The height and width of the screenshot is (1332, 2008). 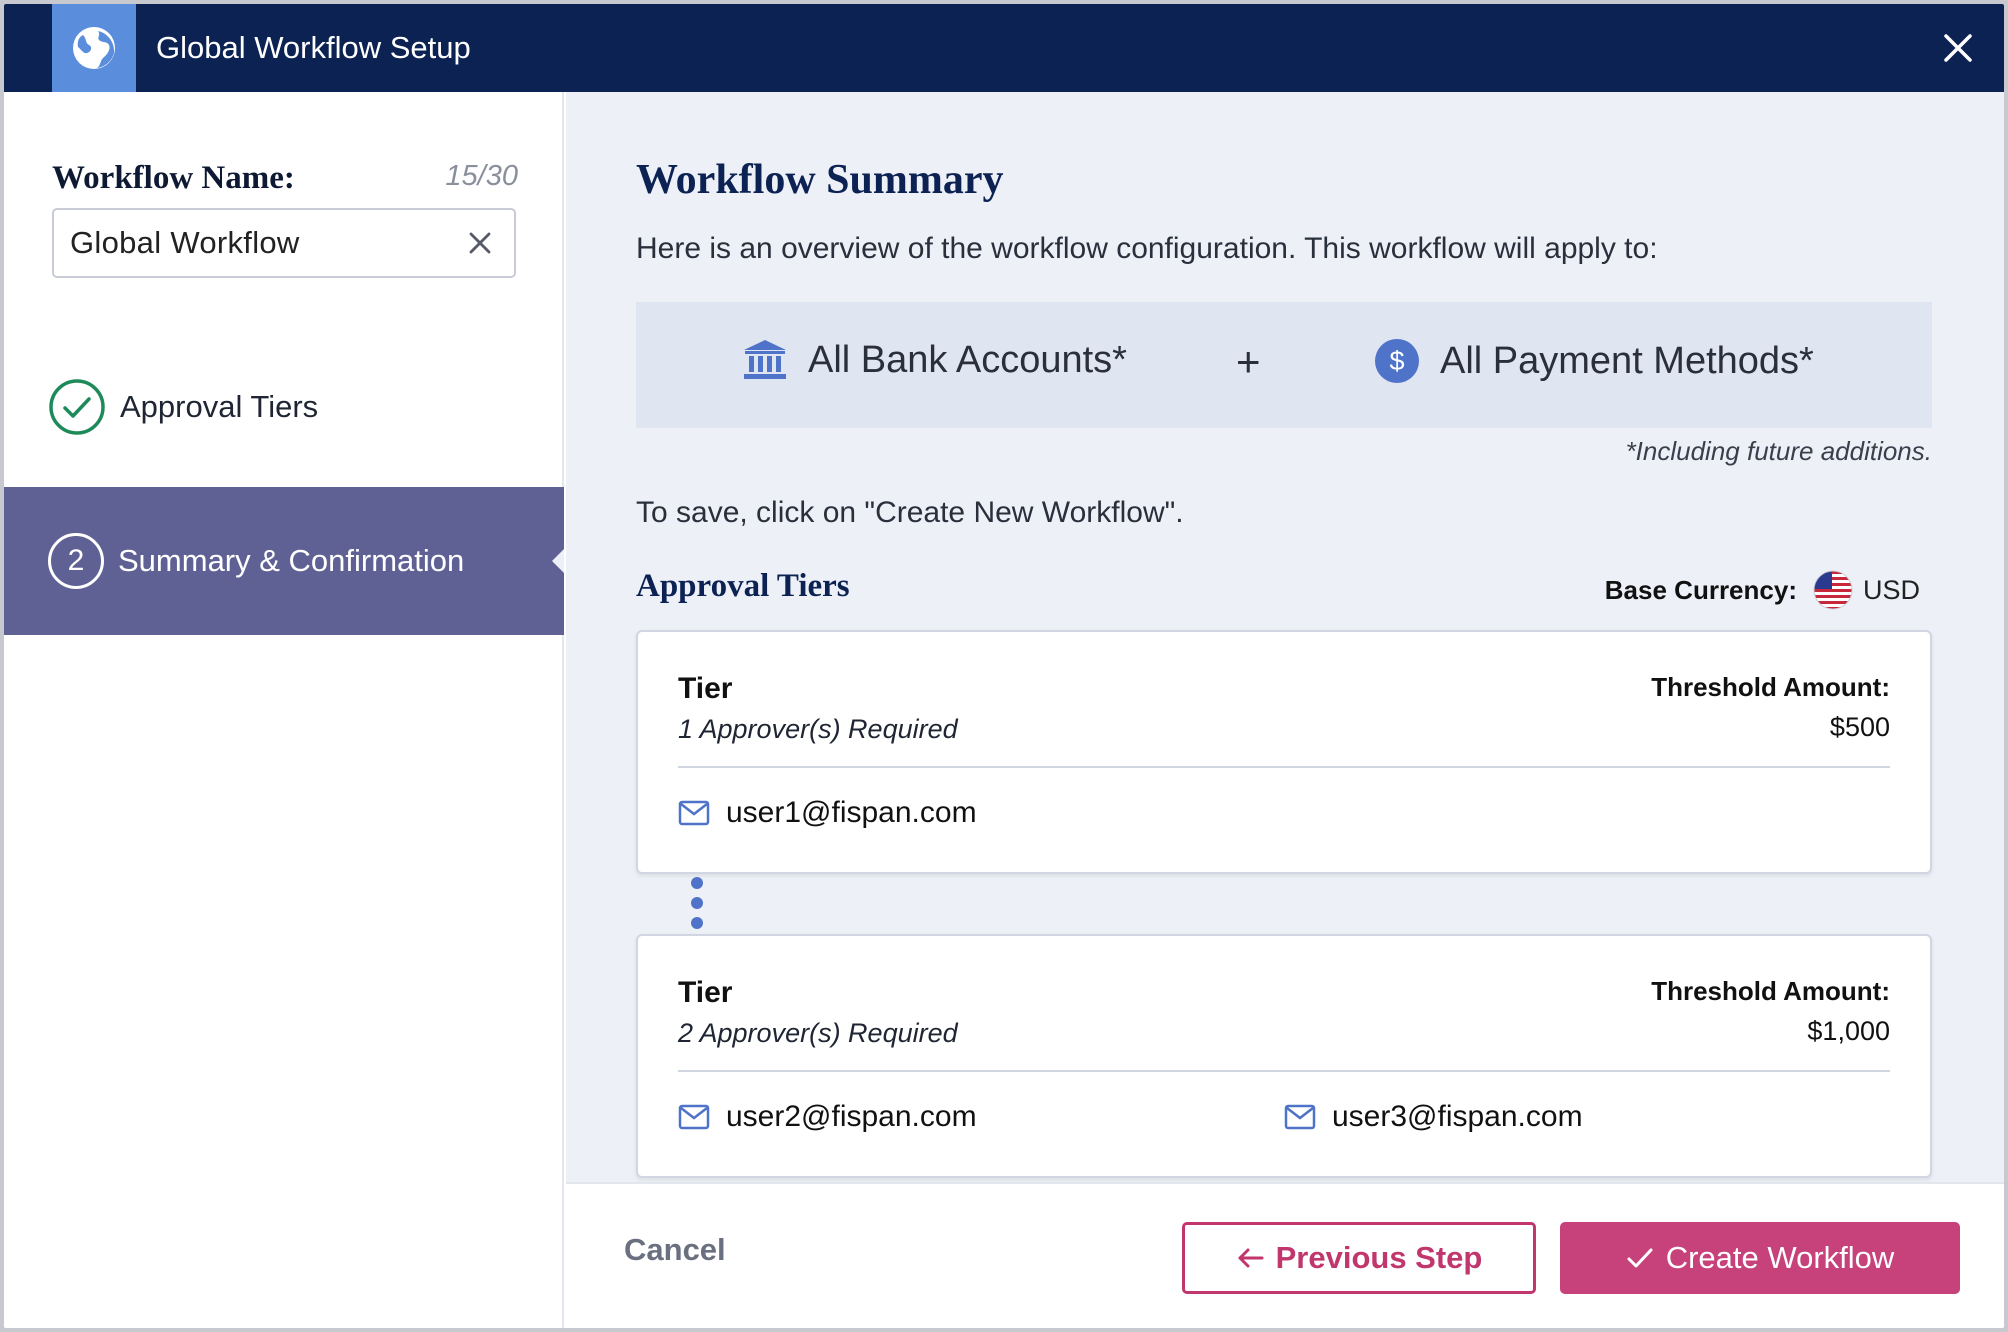 I want to click on create-workflow-button: Create Workflow, so click(x=1760, y=1258).